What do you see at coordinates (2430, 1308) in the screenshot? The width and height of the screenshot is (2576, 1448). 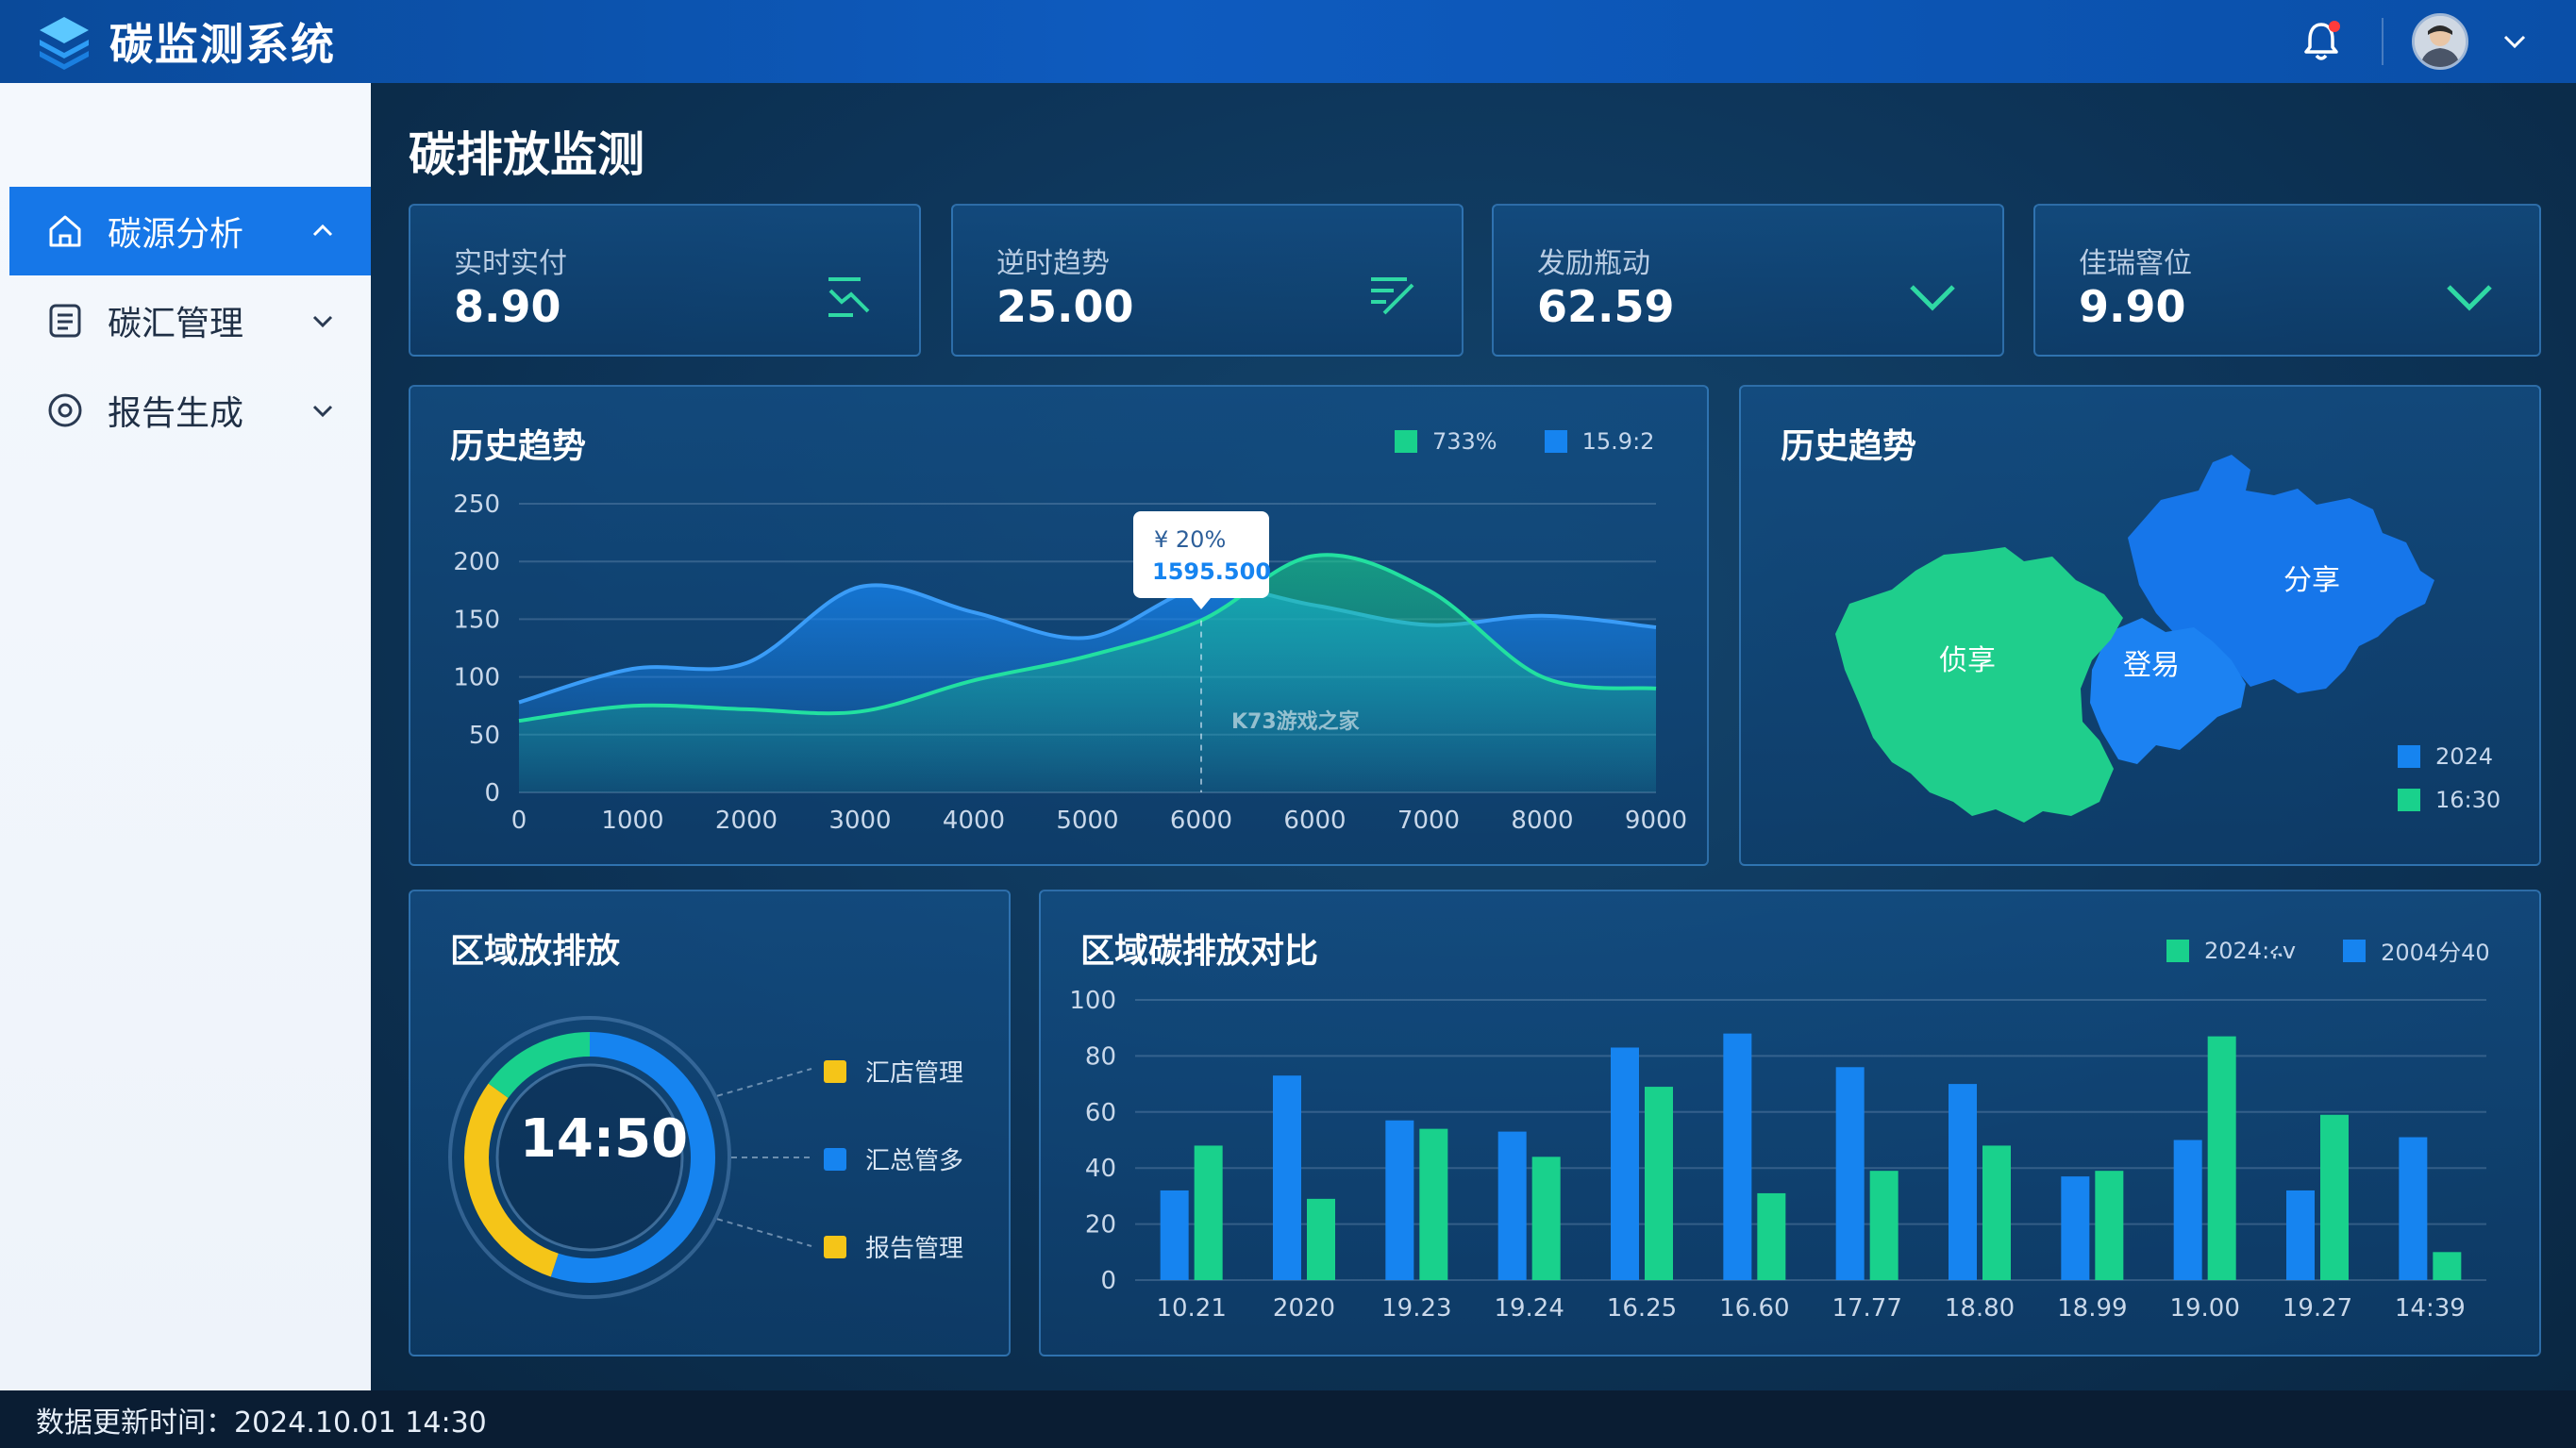 I see `x-tick-label: 14:39` at bounding box center [2430, 1308].